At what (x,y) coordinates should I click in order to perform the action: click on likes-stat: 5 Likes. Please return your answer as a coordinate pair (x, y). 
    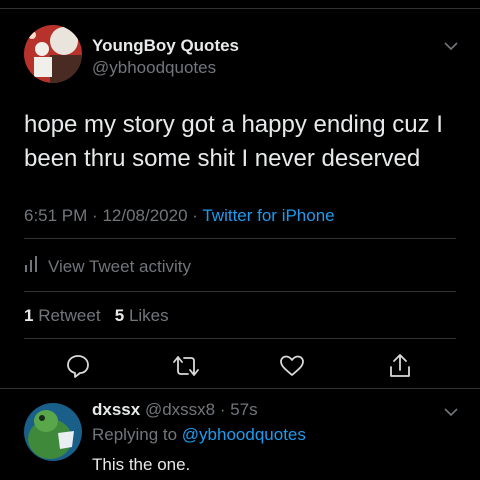
    Looking at the image, I should click on (142, 315).